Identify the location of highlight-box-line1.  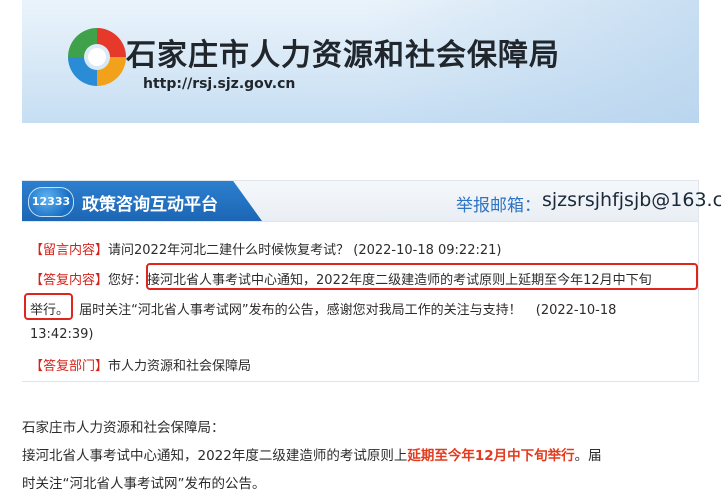
(422, 276).